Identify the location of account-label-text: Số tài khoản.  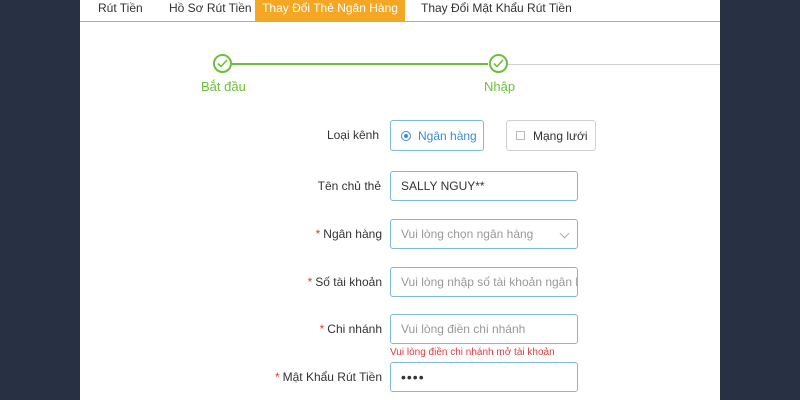
(348, 282).